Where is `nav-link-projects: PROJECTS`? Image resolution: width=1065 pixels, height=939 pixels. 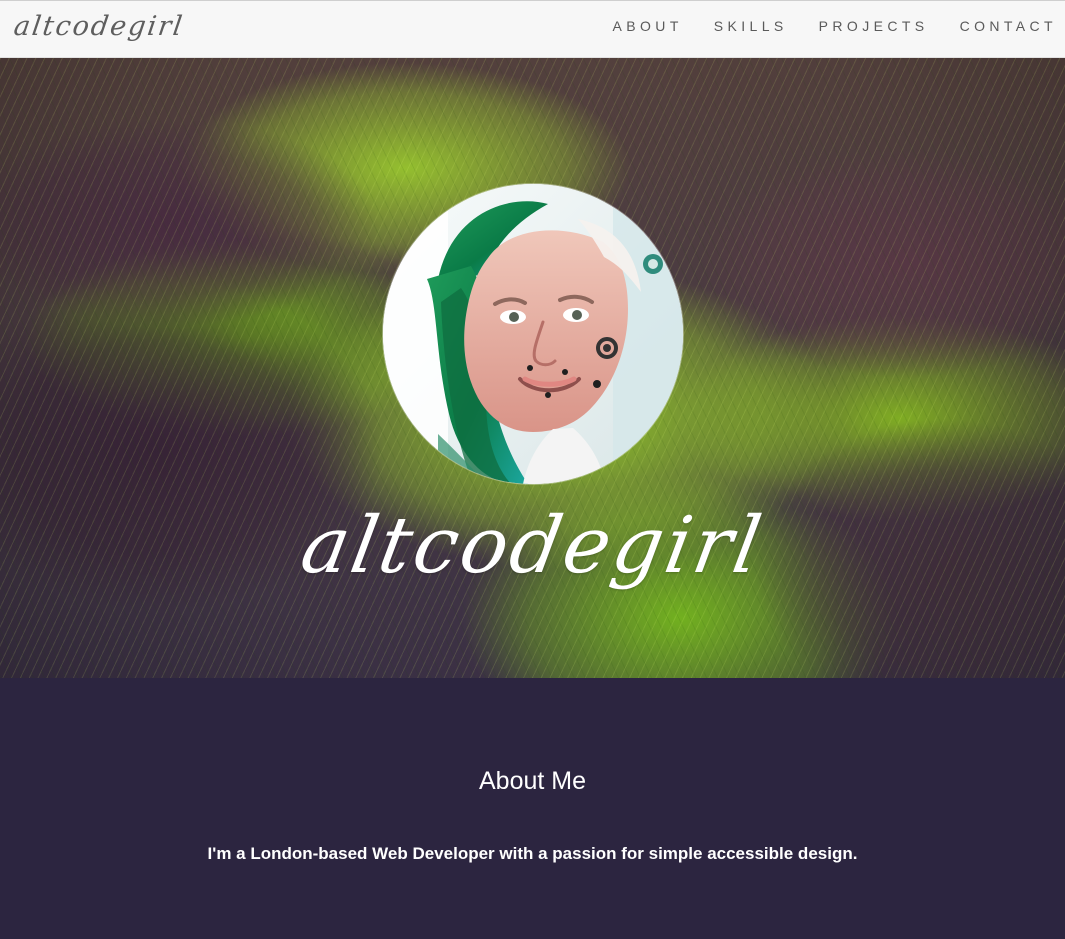
nav-link-projects: PROJECTS is located at coordinates (874, 26).